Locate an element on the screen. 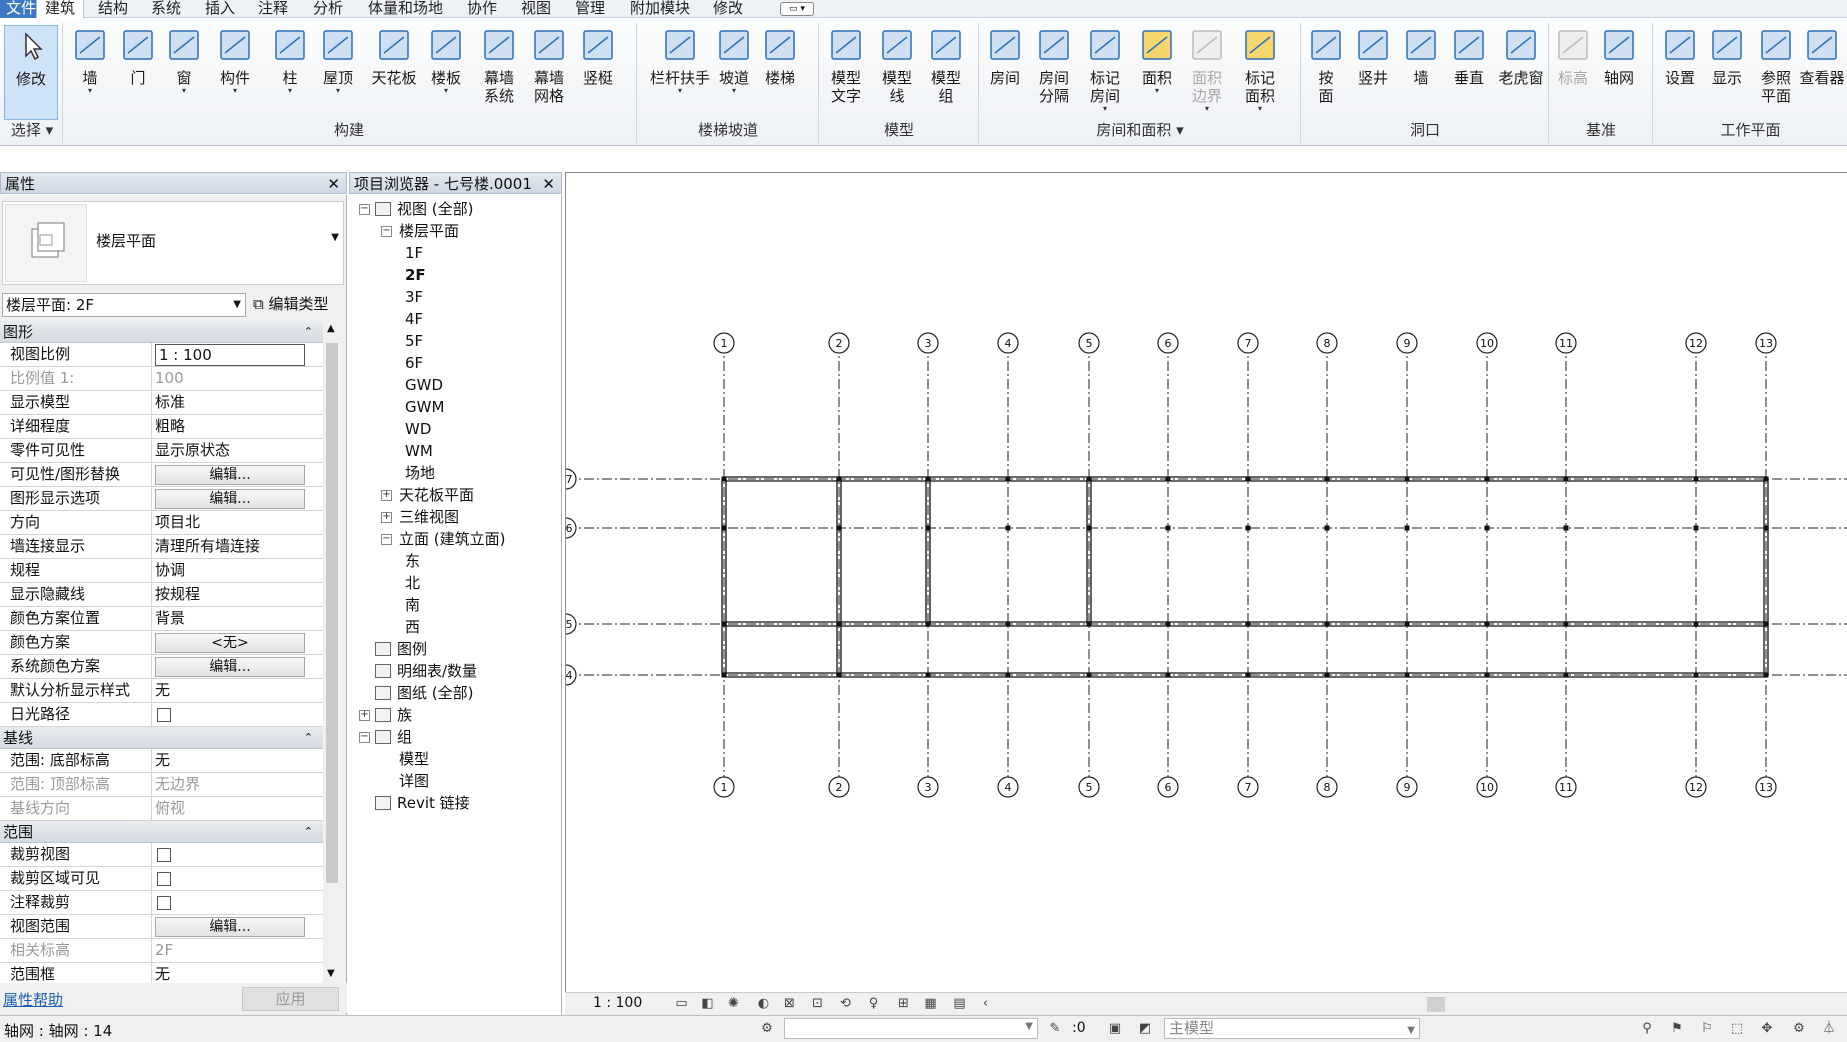 Image resolution: width=1847 pixels, height=1042 pixels. tab-massing-site: 体量和场地 is located at coordinates (405, 9).